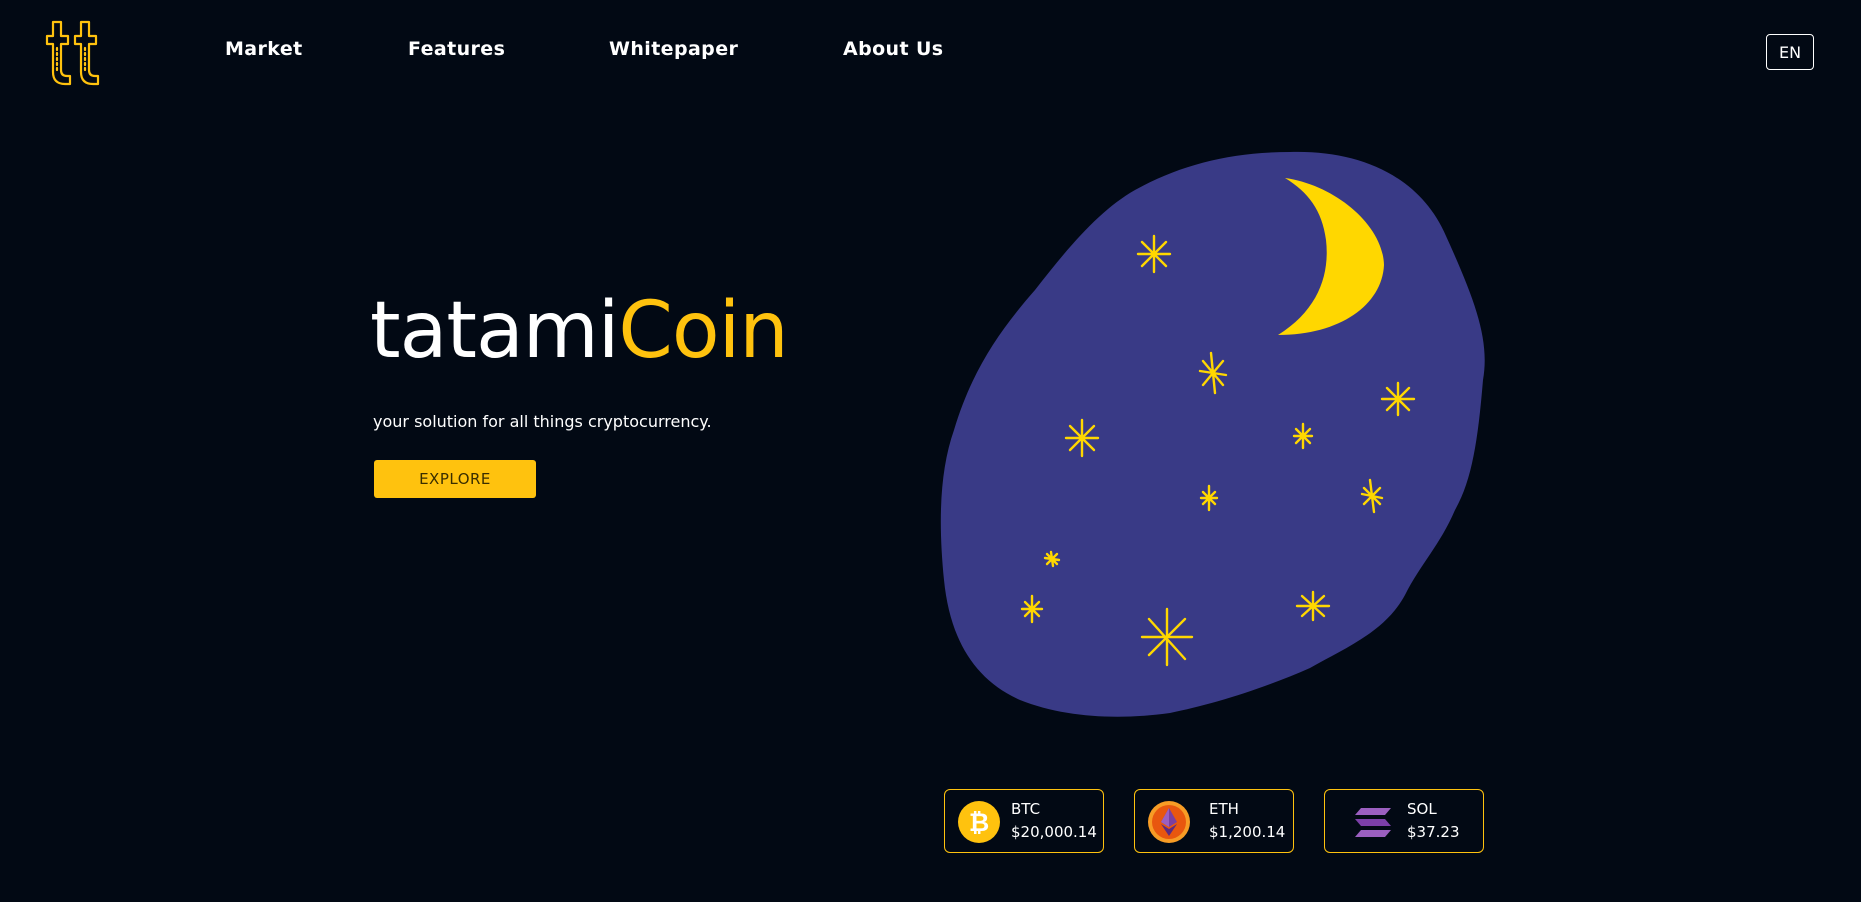  I want to click on hero-title-accent: Coin, so click(703, 331).